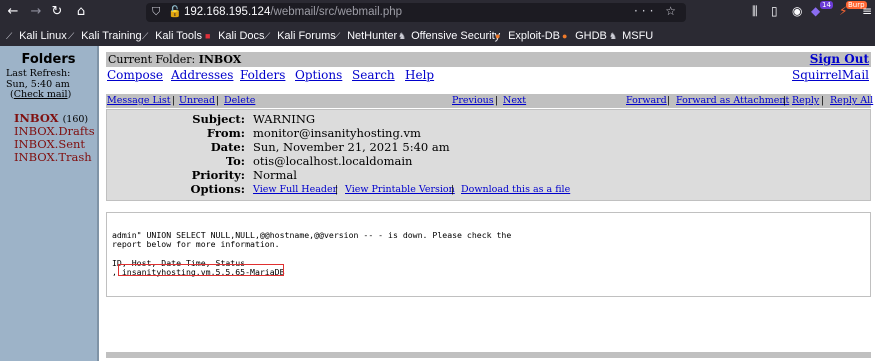 The height and width of the screenshot is (361, 875). I want to click on extension-icon: ◆, so click(815, 11).